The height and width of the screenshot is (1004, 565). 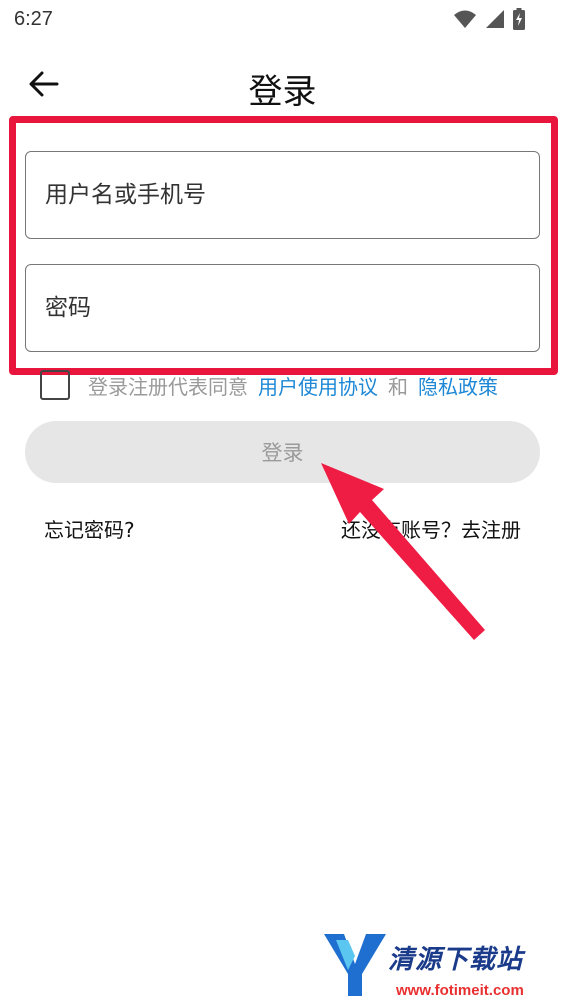 What do you see at coordinates (456, 960) in the screenshot?
I see `watermark-title: 清源下载站` at bounding box center [456, 960].